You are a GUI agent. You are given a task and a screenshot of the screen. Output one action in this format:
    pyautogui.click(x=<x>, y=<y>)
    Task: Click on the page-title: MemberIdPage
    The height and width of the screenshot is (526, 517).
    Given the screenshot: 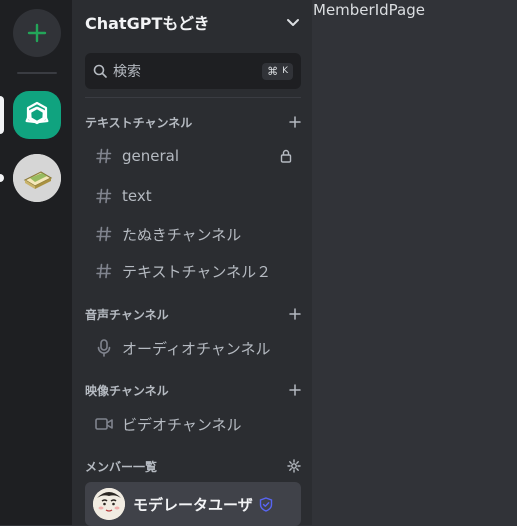 What is the action you would take?
    pyautogui.click(x=369, y=10)
    